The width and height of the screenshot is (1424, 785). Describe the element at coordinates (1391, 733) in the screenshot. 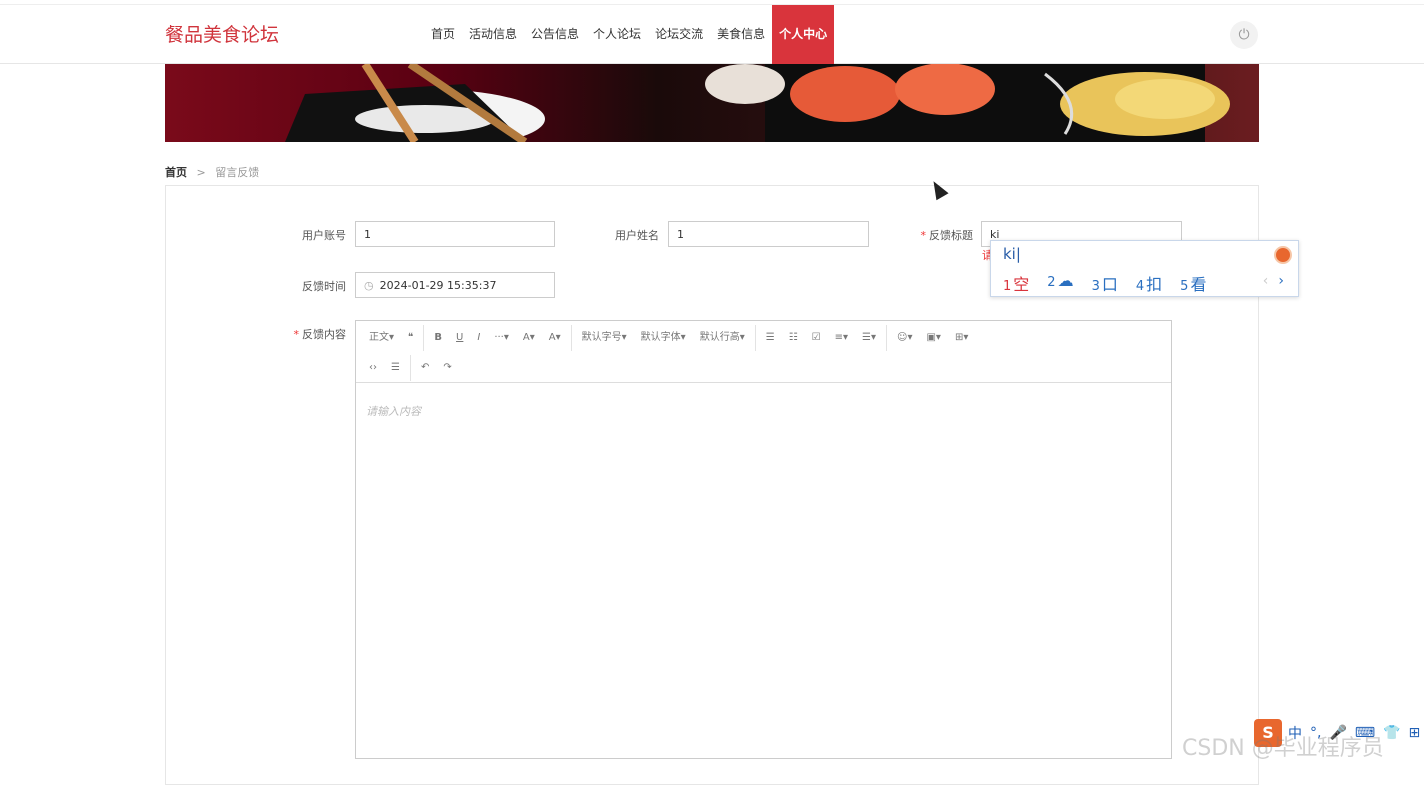

I see `skin-icon: 👕` at that location.